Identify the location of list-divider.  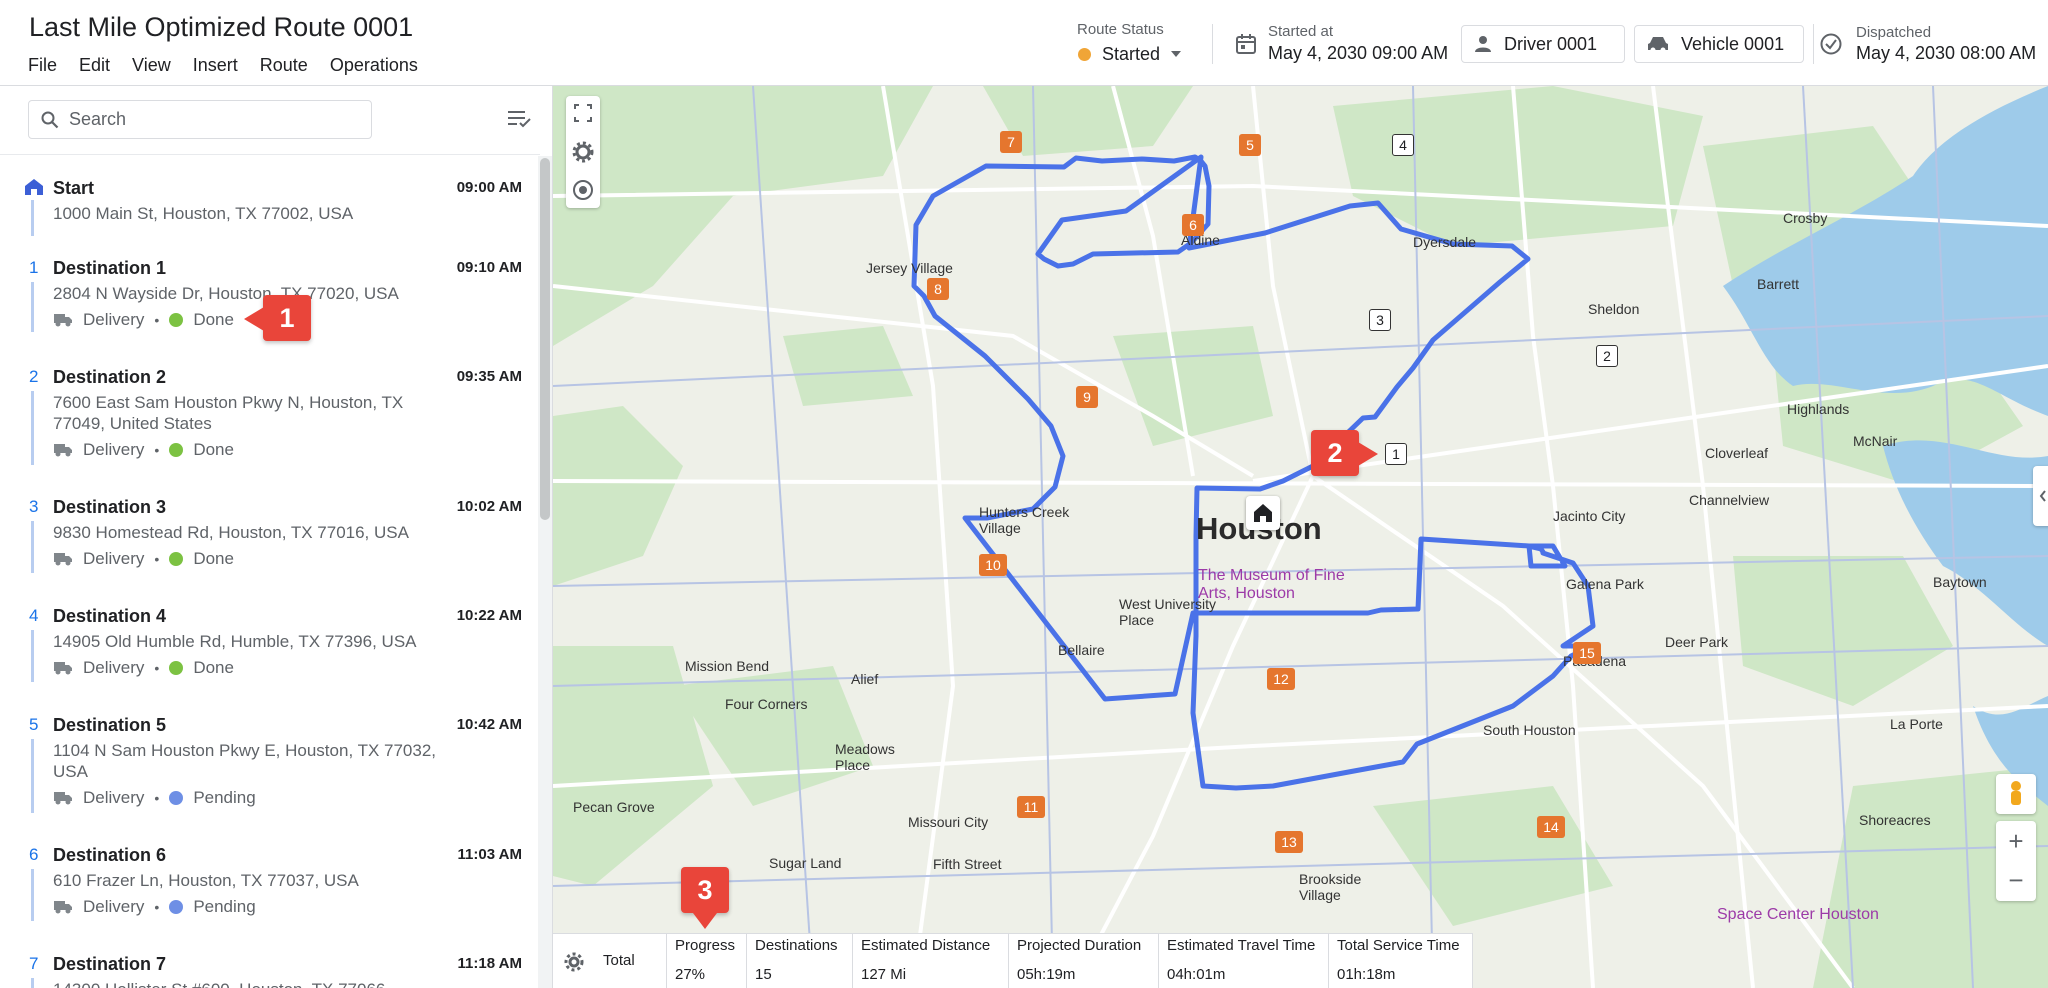
(270, 154).